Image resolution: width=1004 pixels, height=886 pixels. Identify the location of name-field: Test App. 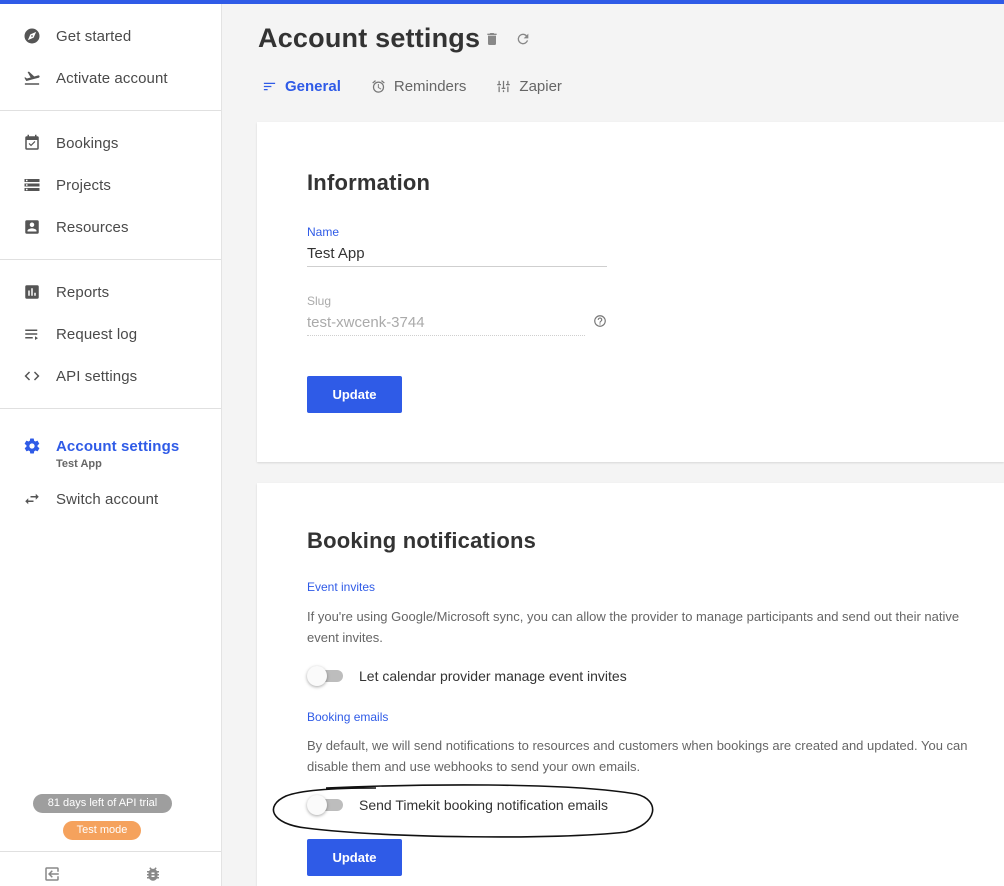
(457, 256).